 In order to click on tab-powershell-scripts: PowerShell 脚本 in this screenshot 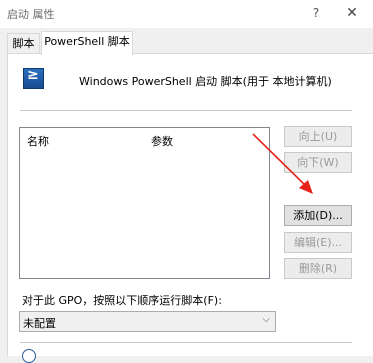, I will do `click(87, 43)`.